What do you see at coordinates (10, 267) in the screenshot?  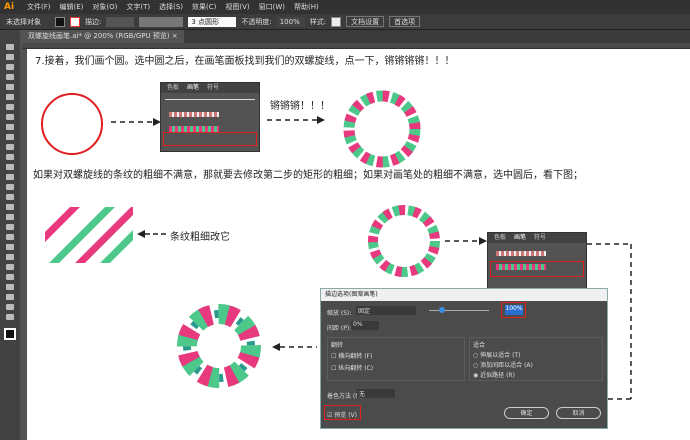 I see `symbol-sprayer-tool-icon` at bounding box center [10, 267].